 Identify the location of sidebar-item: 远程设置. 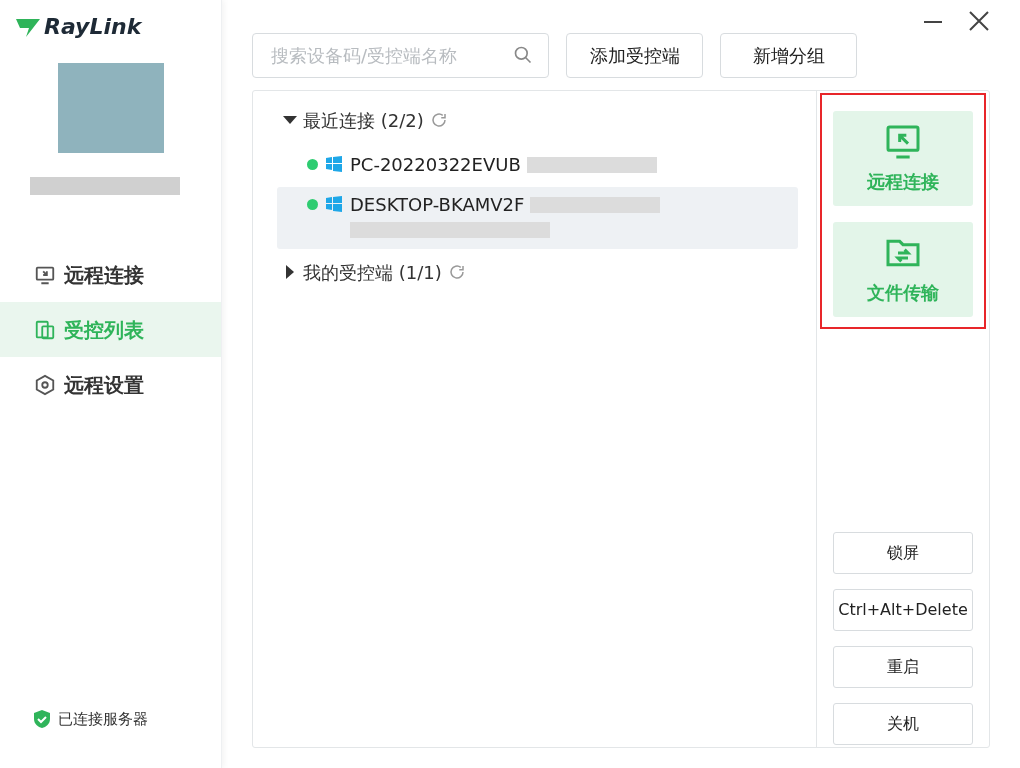
(110, 384).